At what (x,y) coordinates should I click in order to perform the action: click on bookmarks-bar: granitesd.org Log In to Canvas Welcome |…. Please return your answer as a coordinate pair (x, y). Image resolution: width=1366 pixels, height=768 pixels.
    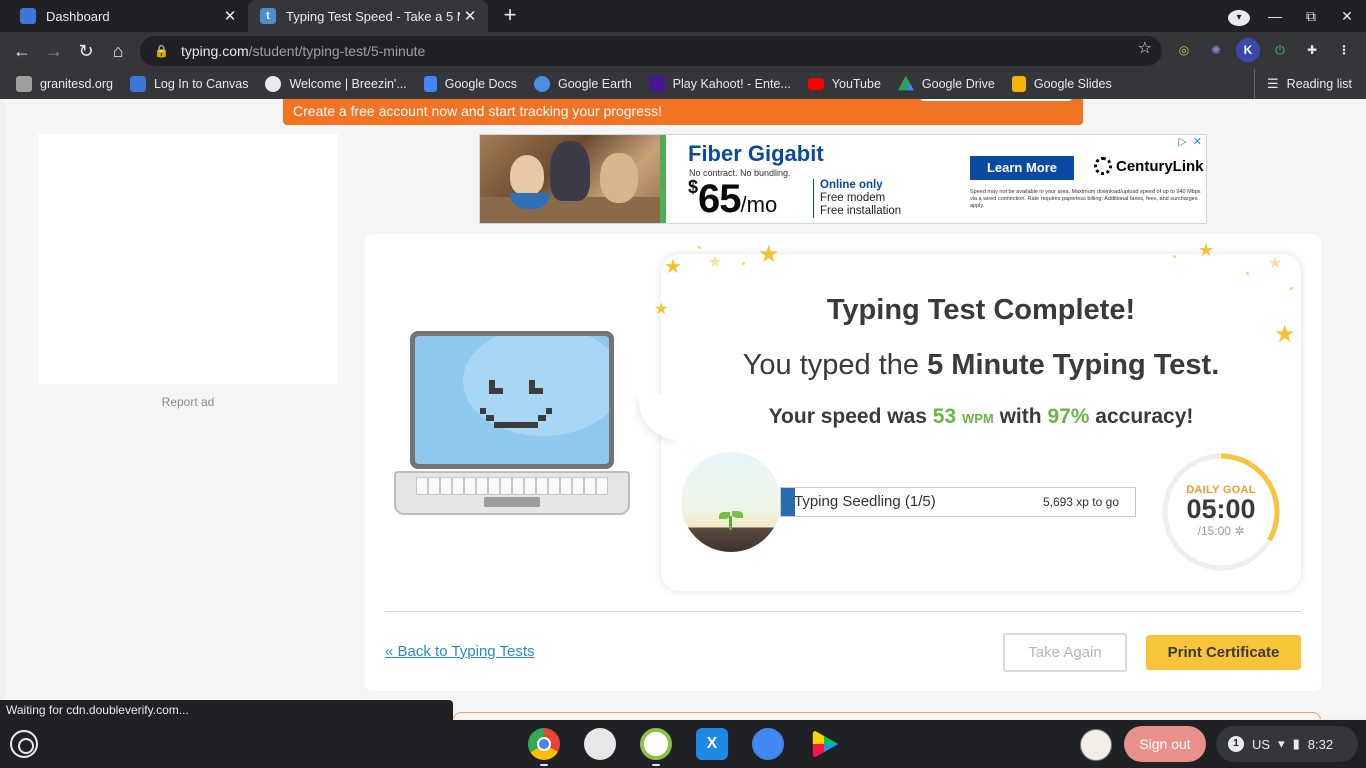
    Looking at the image, I should click on (683, 84).